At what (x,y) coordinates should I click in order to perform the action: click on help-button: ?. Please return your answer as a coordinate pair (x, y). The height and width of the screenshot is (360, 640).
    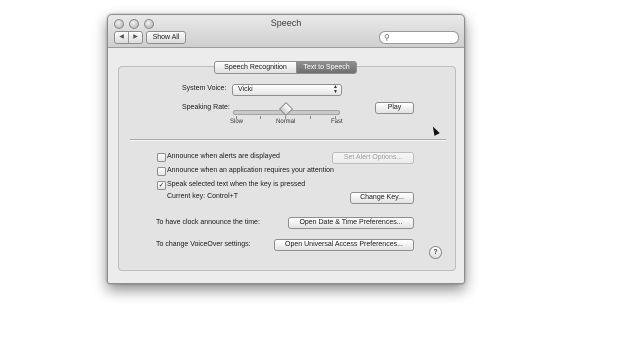
    Looking at the image, I should click on (435, 252).